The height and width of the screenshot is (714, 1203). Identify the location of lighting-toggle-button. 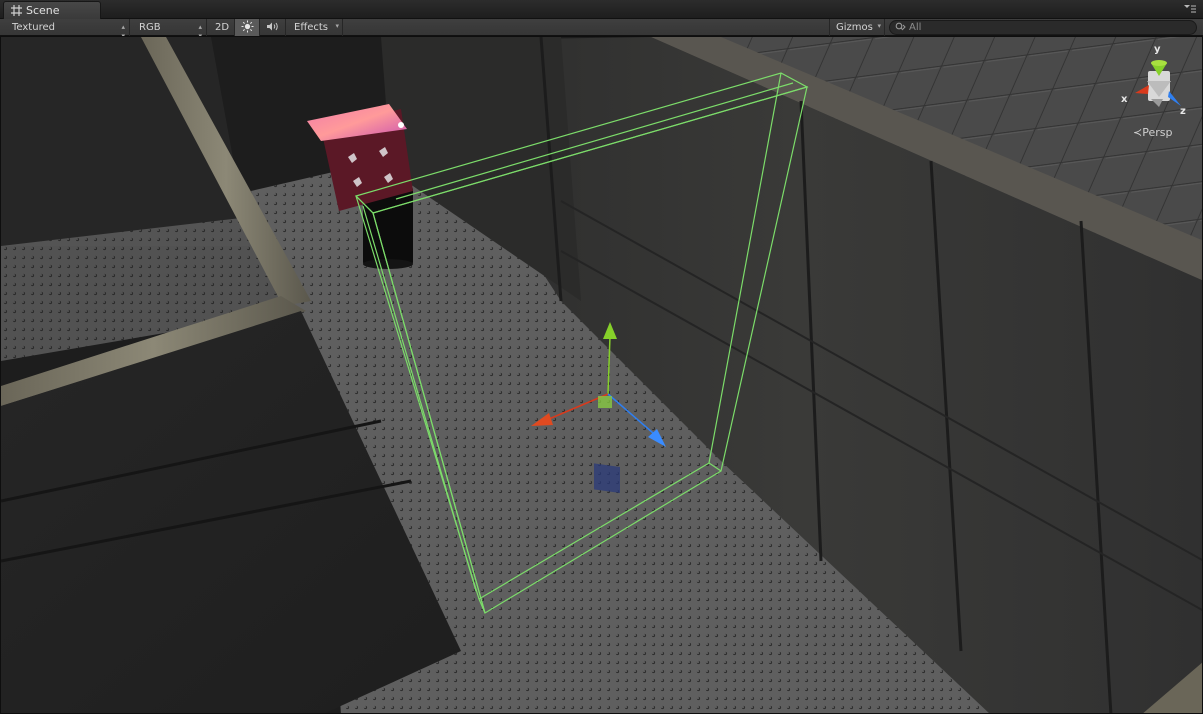
(247, 27).